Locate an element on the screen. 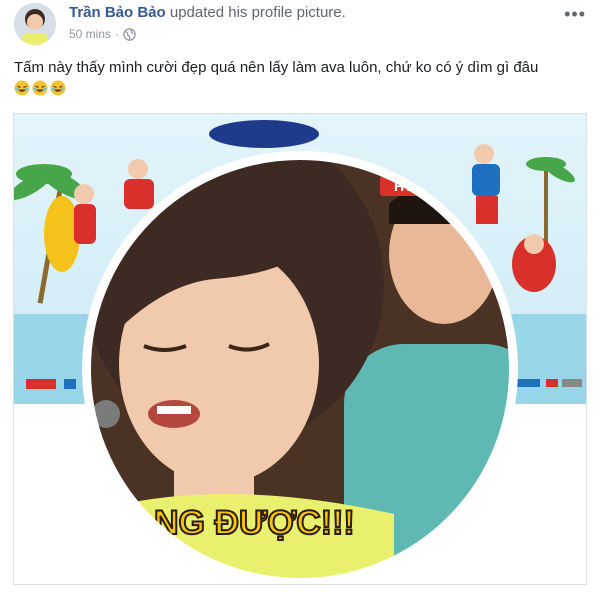  figure-girl is located at coordinates (85, 214).